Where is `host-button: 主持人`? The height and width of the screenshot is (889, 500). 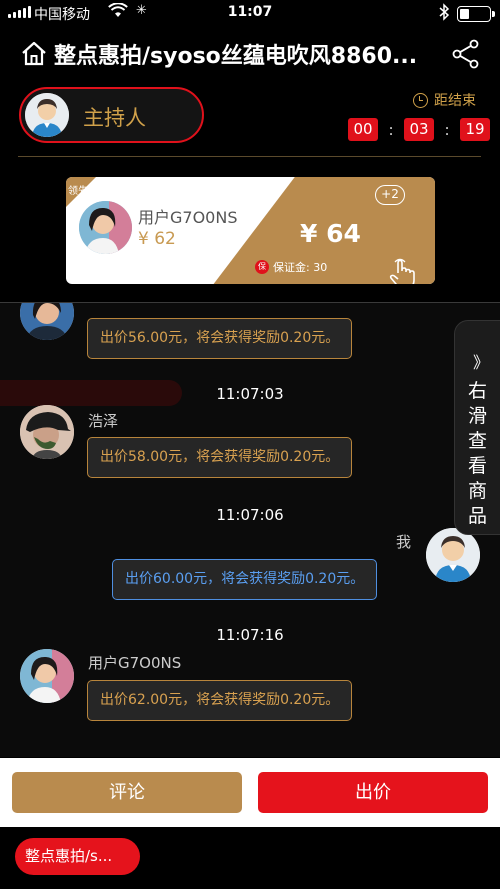
host-button: 主持人 is located at coordinates (111, 115).